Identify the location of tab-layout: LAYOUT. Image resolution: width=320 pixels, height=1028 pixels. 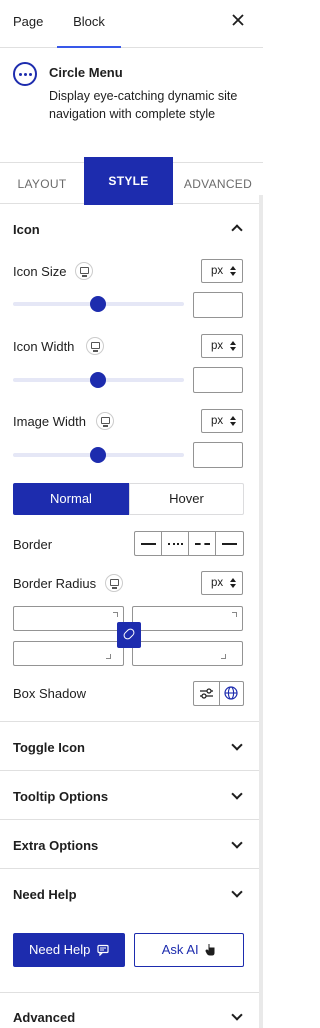
(42, 184).